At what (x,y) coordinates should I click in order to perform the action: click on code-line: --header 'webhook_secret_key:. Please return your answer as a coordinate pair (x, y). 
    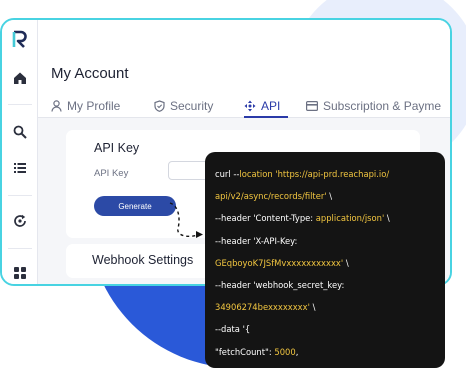
    Looking at the image, I should click on (280, 284).